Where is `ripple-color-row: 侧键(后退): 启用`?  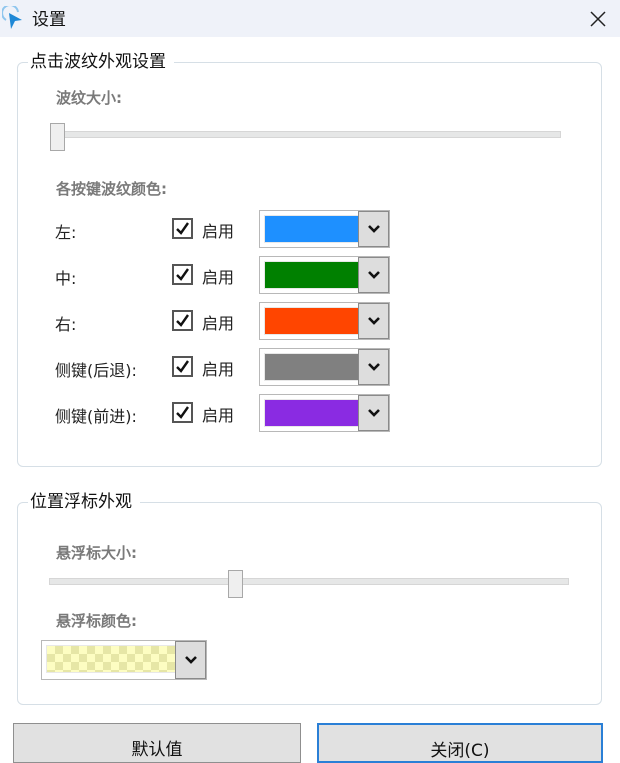
ripple-color-row: 侧键(后退): 启用 is located at coordinates (309, 367).